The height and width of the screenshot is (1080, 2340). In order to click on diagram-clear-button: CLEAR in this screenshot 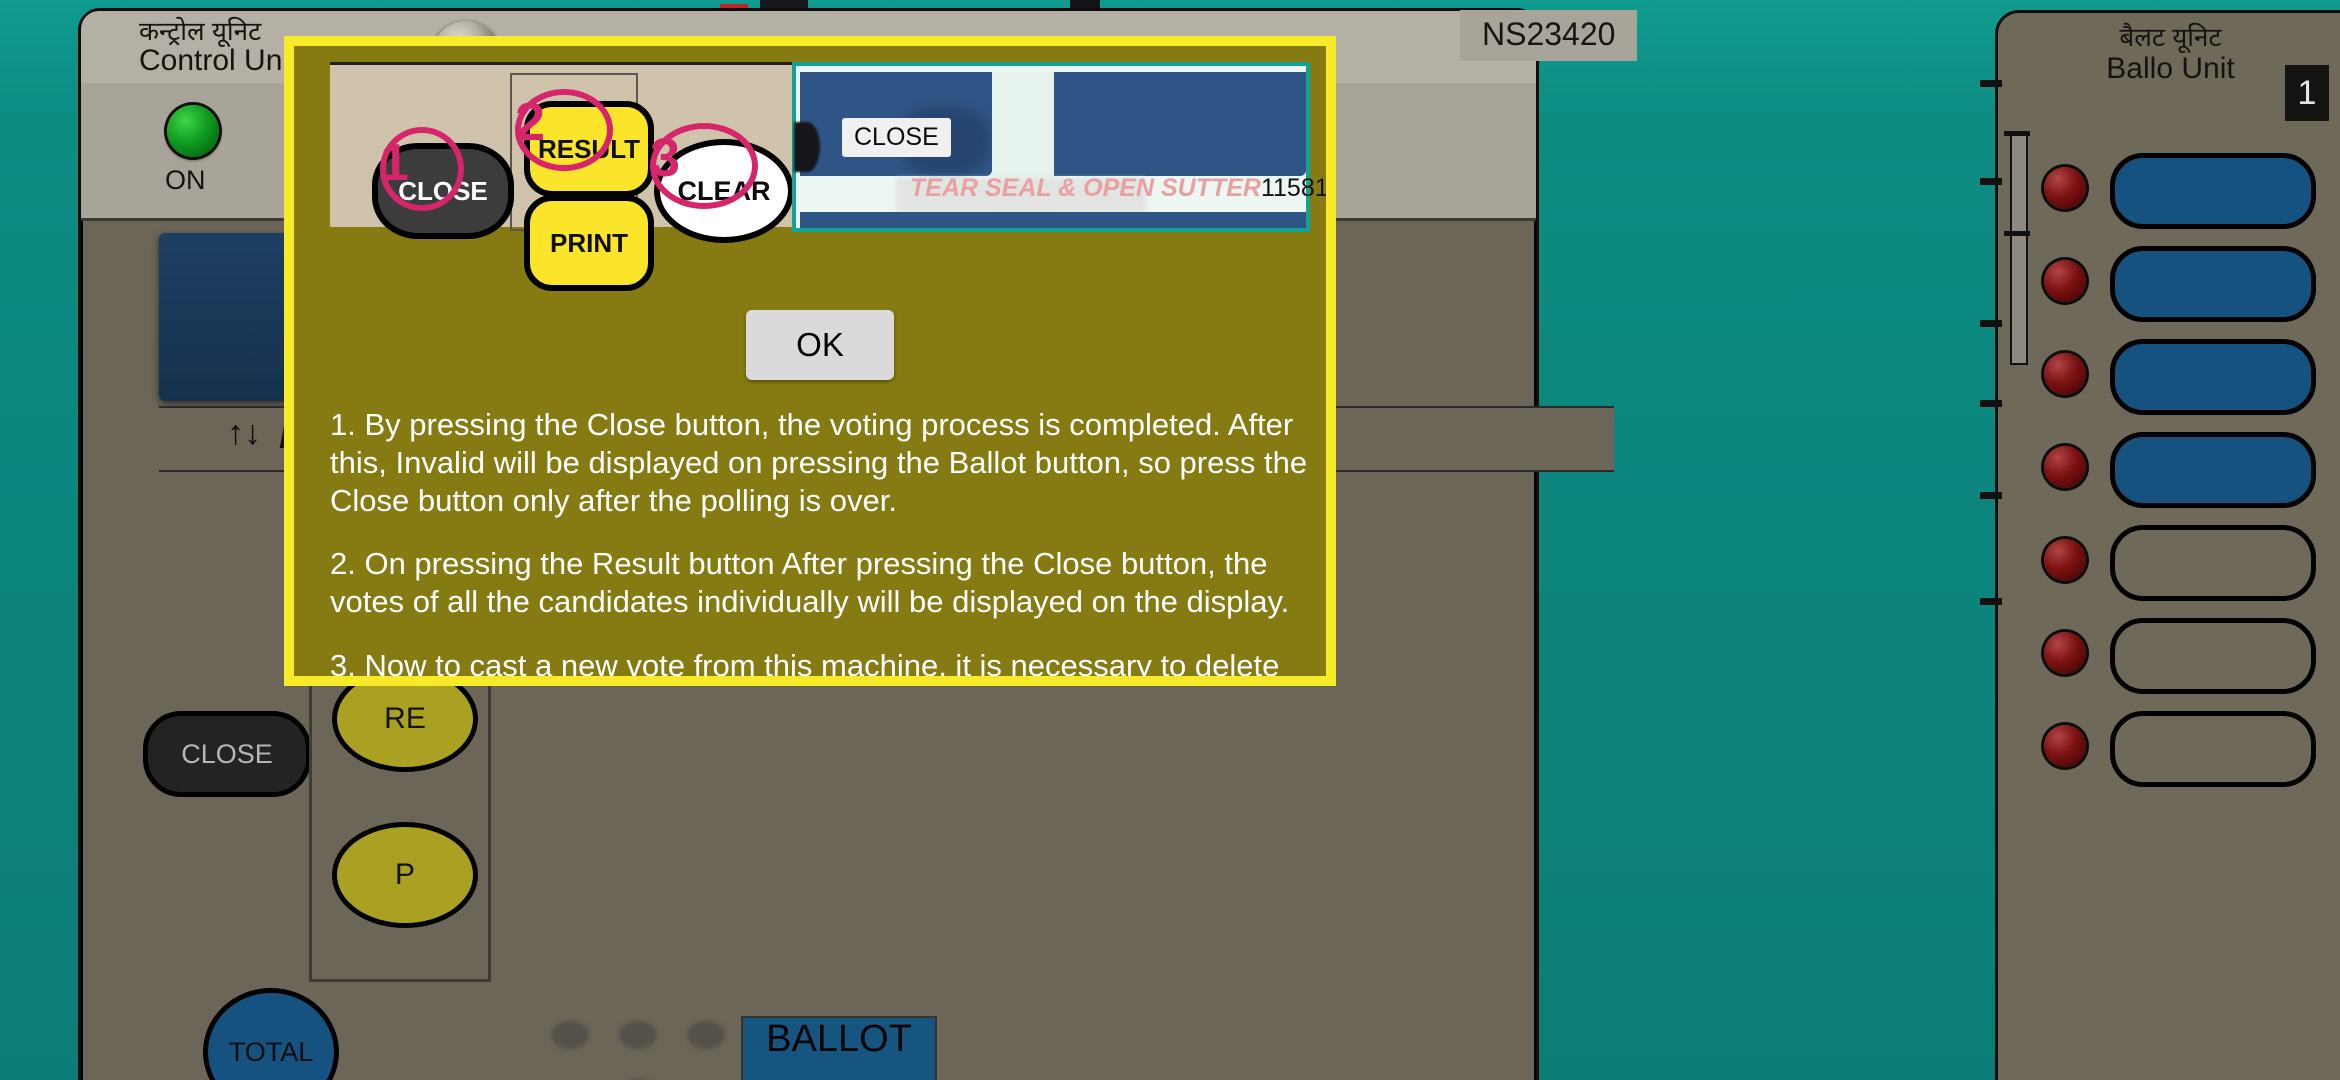, I will do `click(724, 191)`.